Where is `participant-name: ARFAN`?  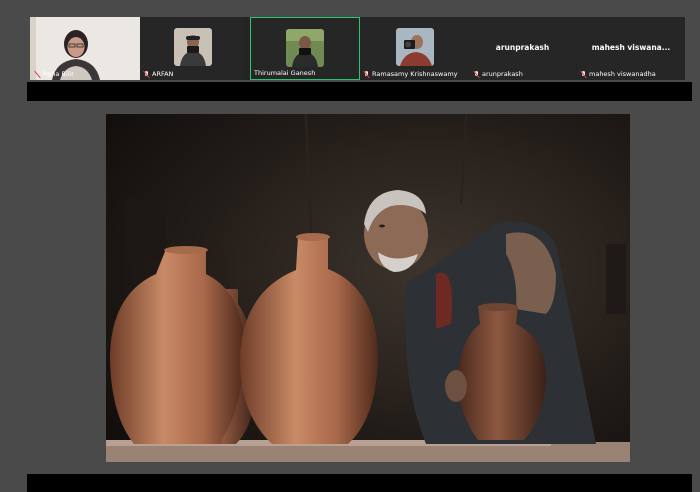 participant-name: ARFAN is located at coordinates (163, 74).